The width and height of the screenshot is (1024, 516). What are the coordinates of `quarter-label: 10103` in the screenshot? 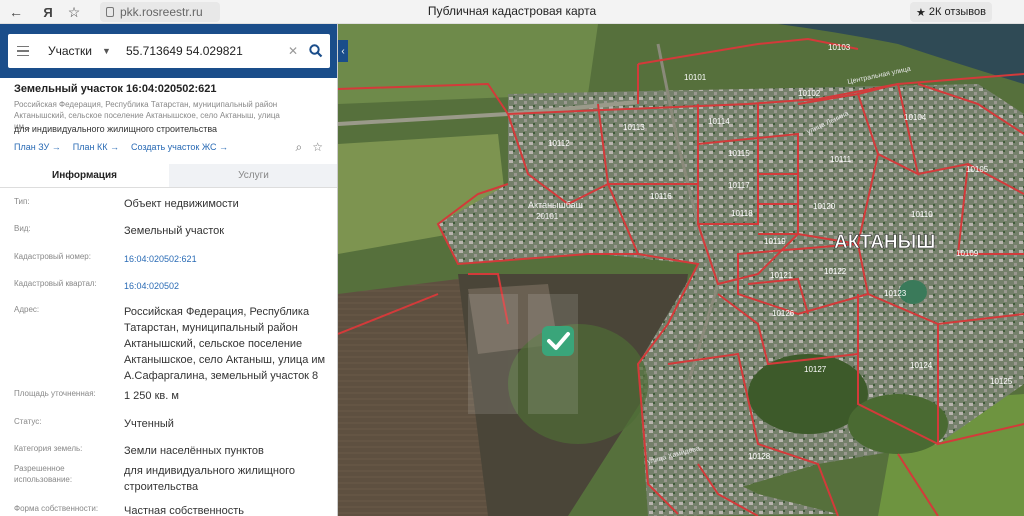 It's located at (839, 47).